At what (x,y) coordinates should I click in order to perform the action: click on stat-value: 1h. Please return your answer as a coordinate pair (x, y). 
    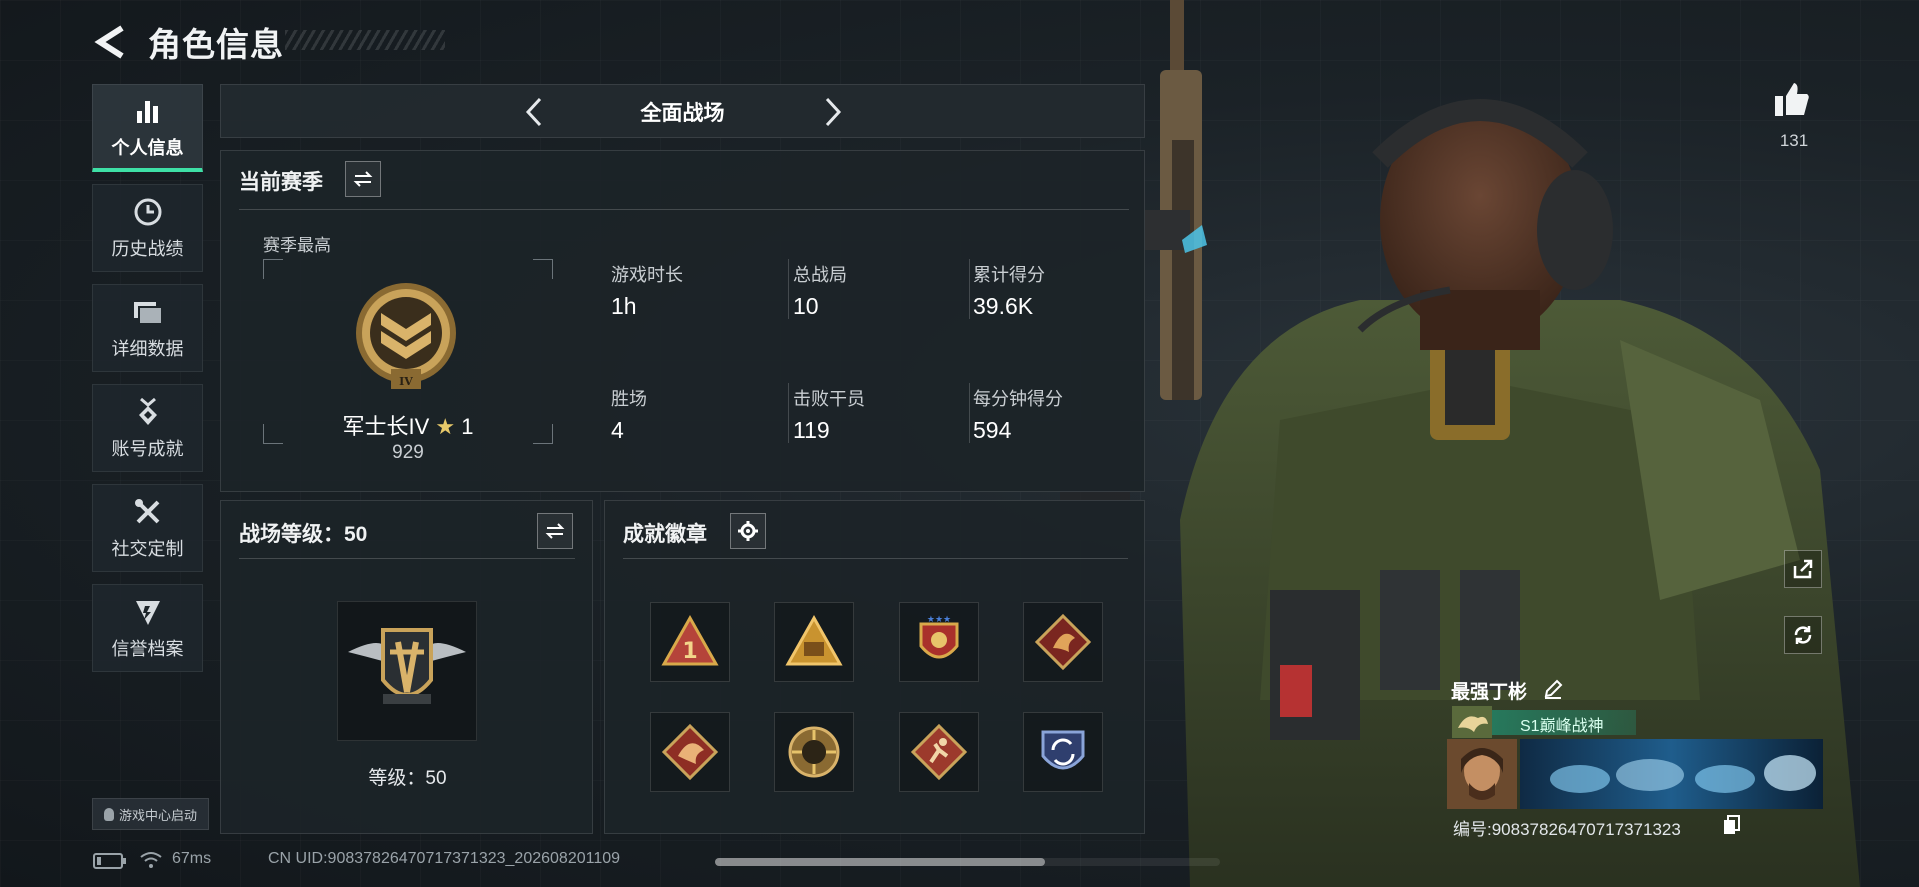
    Looking at the image, I should click on (624, 306).